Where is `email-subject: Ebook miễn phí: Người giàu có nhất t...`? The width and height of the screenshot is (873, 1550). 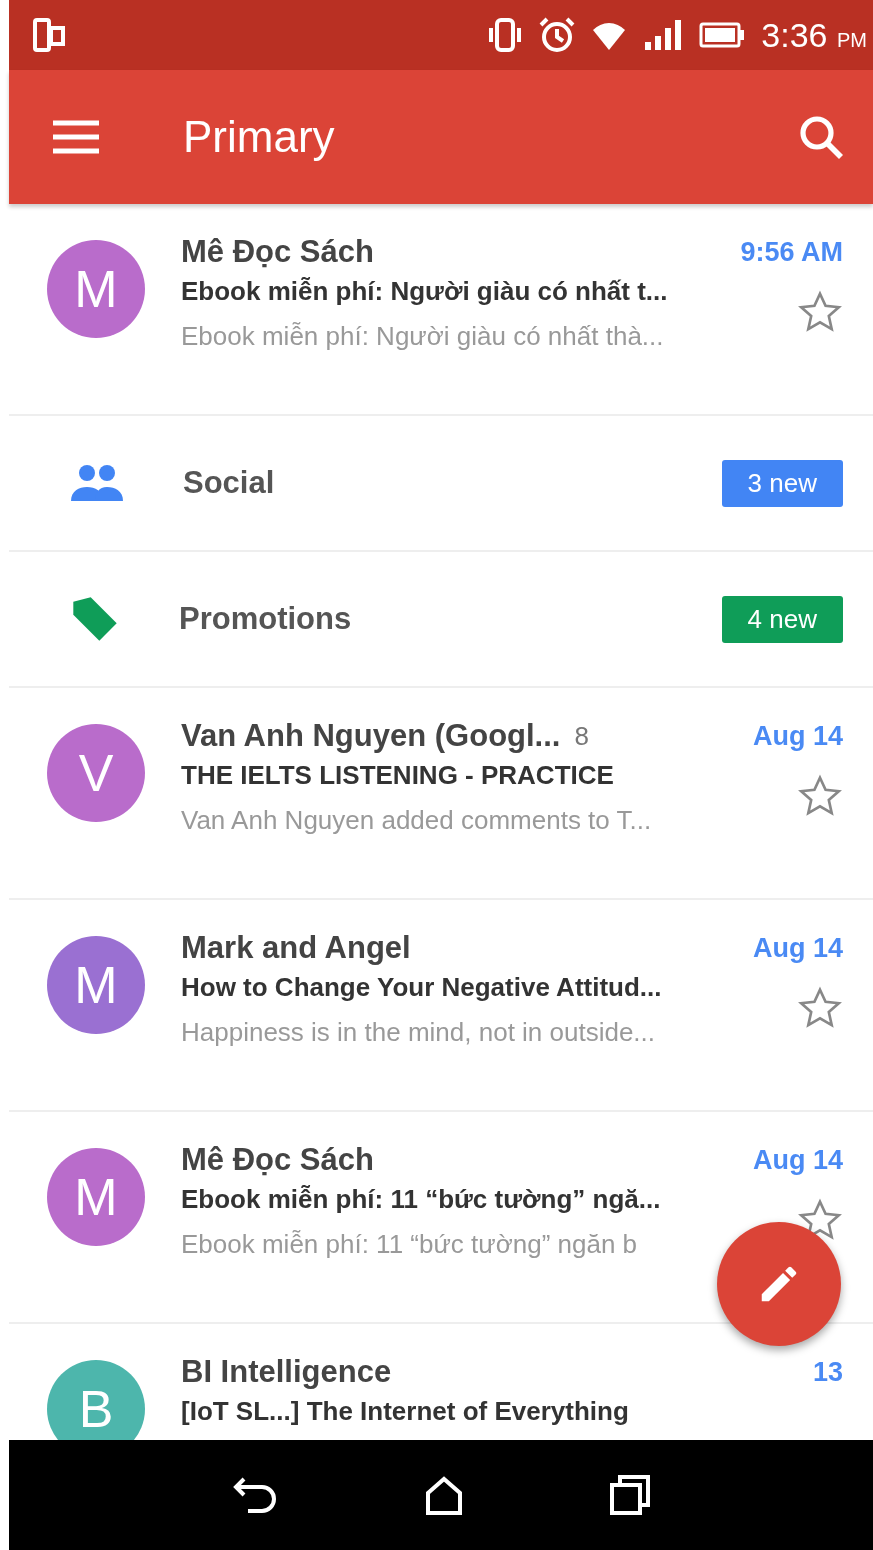 email-subject: Ebook miễn phí: Người giàu có nhất t... is located at coordinates (424, 291).